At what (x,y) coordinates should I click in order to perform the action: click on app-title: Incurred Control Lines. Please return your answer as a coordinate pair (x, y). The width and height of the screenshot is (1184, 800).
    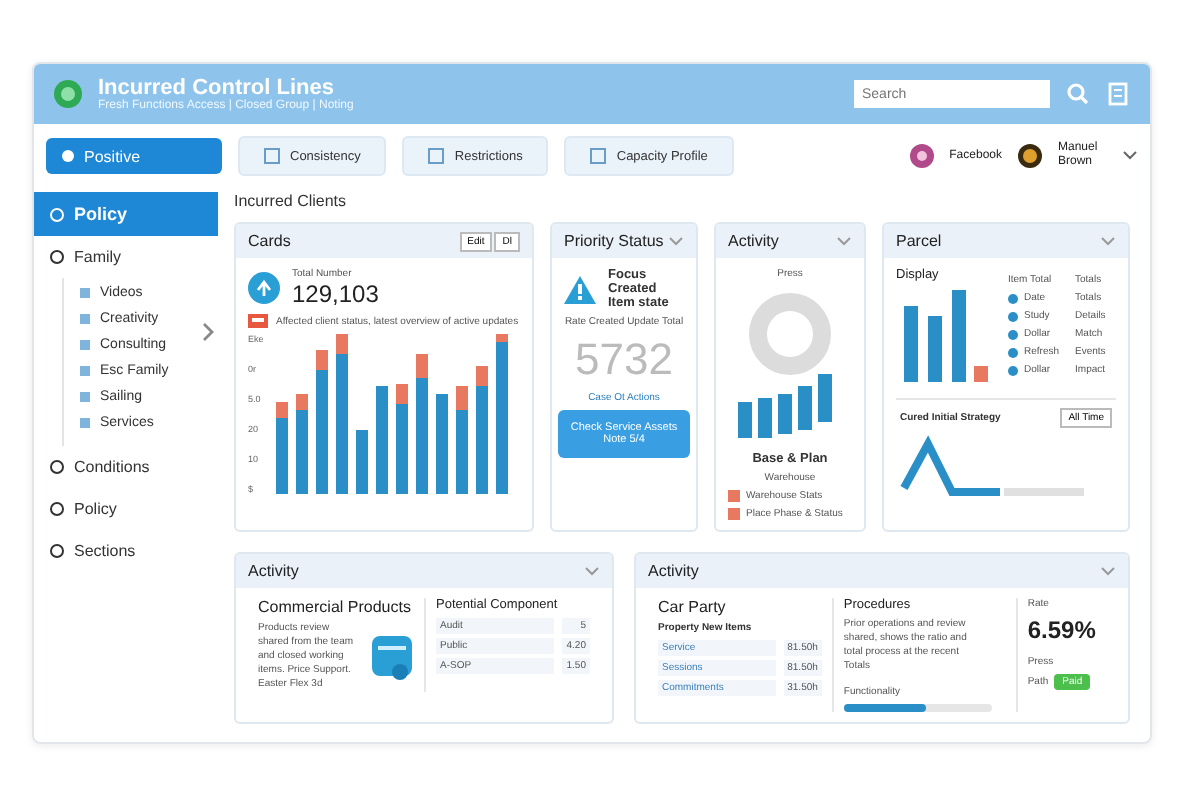
    Looking at the image, I should click on (216, 88).